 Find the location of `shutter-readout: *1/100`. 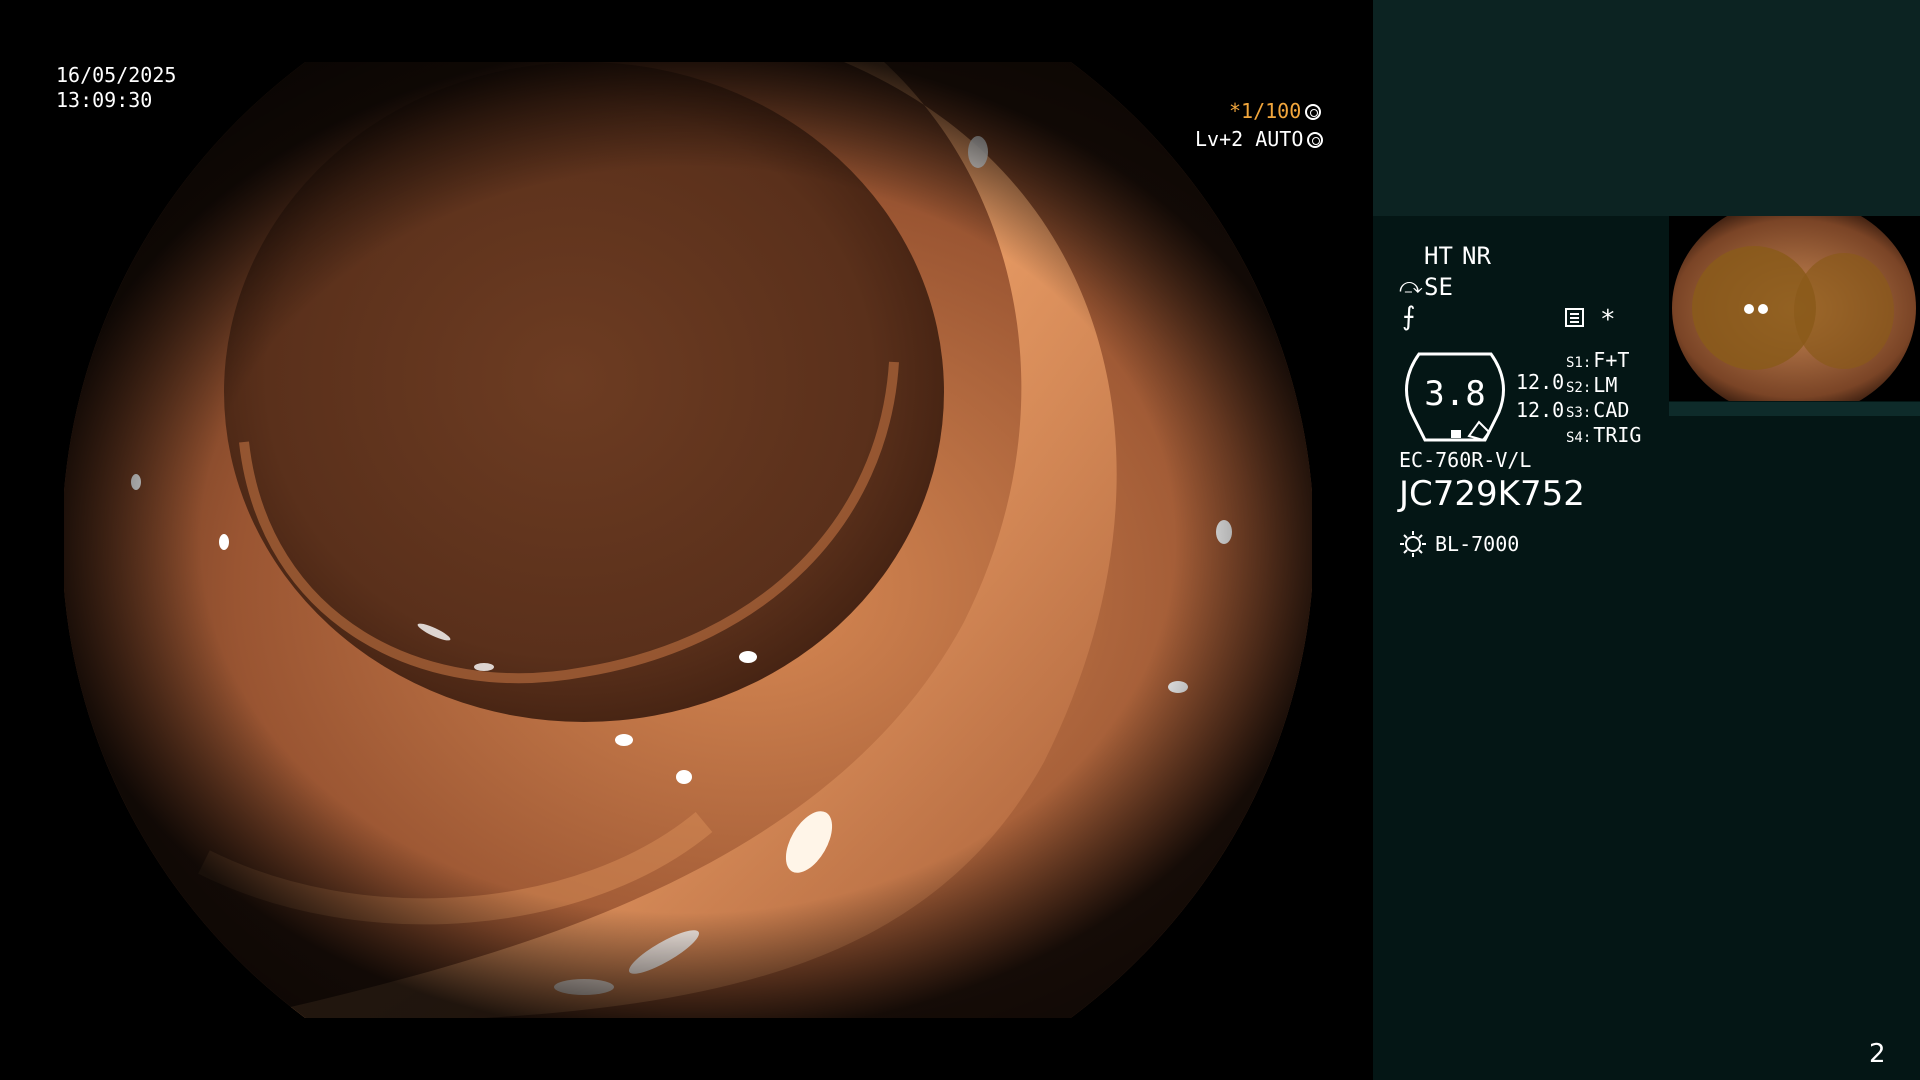

shutter-readout: *1/100 is located at coordinates (1275, 111).